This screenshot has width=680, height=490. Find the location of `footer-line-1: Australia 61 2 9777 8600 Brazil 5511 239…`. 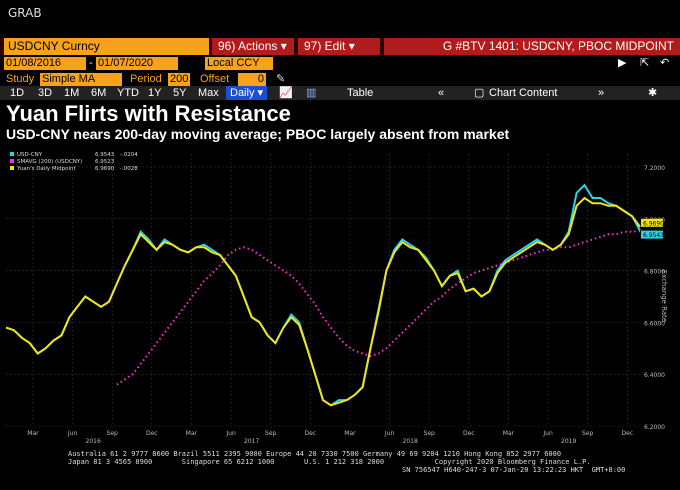

footer-line-1: Australia 61 2 9777 8600 Brazil 5511 239… is located at coordinates (315, 454).